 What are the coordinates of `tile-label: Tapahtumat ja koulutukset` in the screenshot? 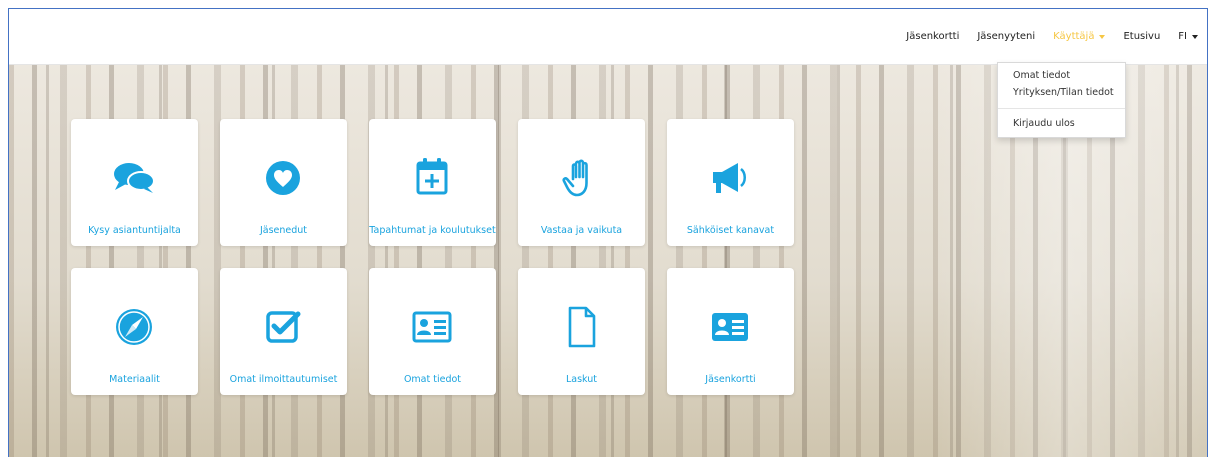 It's located at (432, 230).